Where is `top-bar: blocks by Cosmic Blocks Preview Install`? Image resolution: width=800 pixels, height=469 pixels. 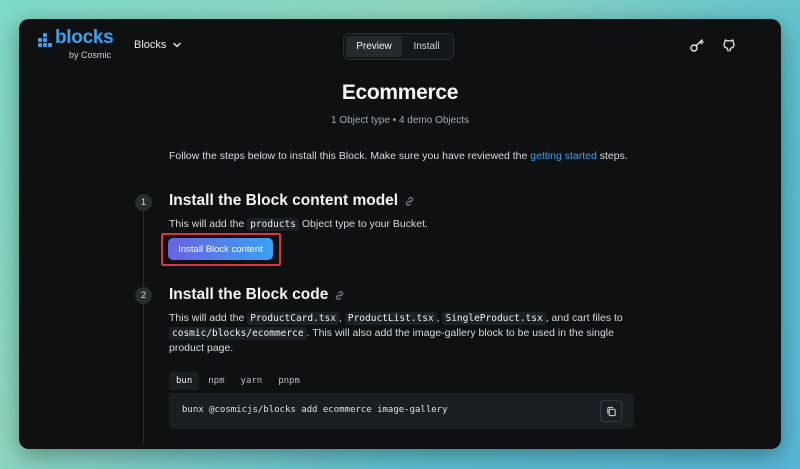
top-bar: blocks by Cosmic Blocks Preview Install is located at coordinates (400, 48).